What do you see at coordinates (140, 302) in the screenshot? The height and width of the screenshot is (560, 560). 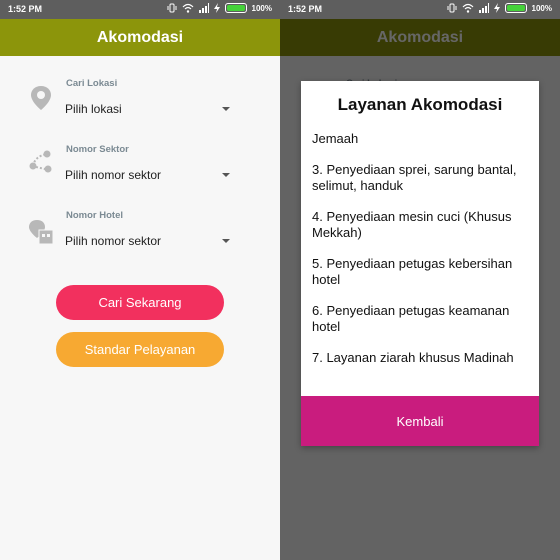 I see `search-button: Cari Sekarang` at bounding box center [140, 302].